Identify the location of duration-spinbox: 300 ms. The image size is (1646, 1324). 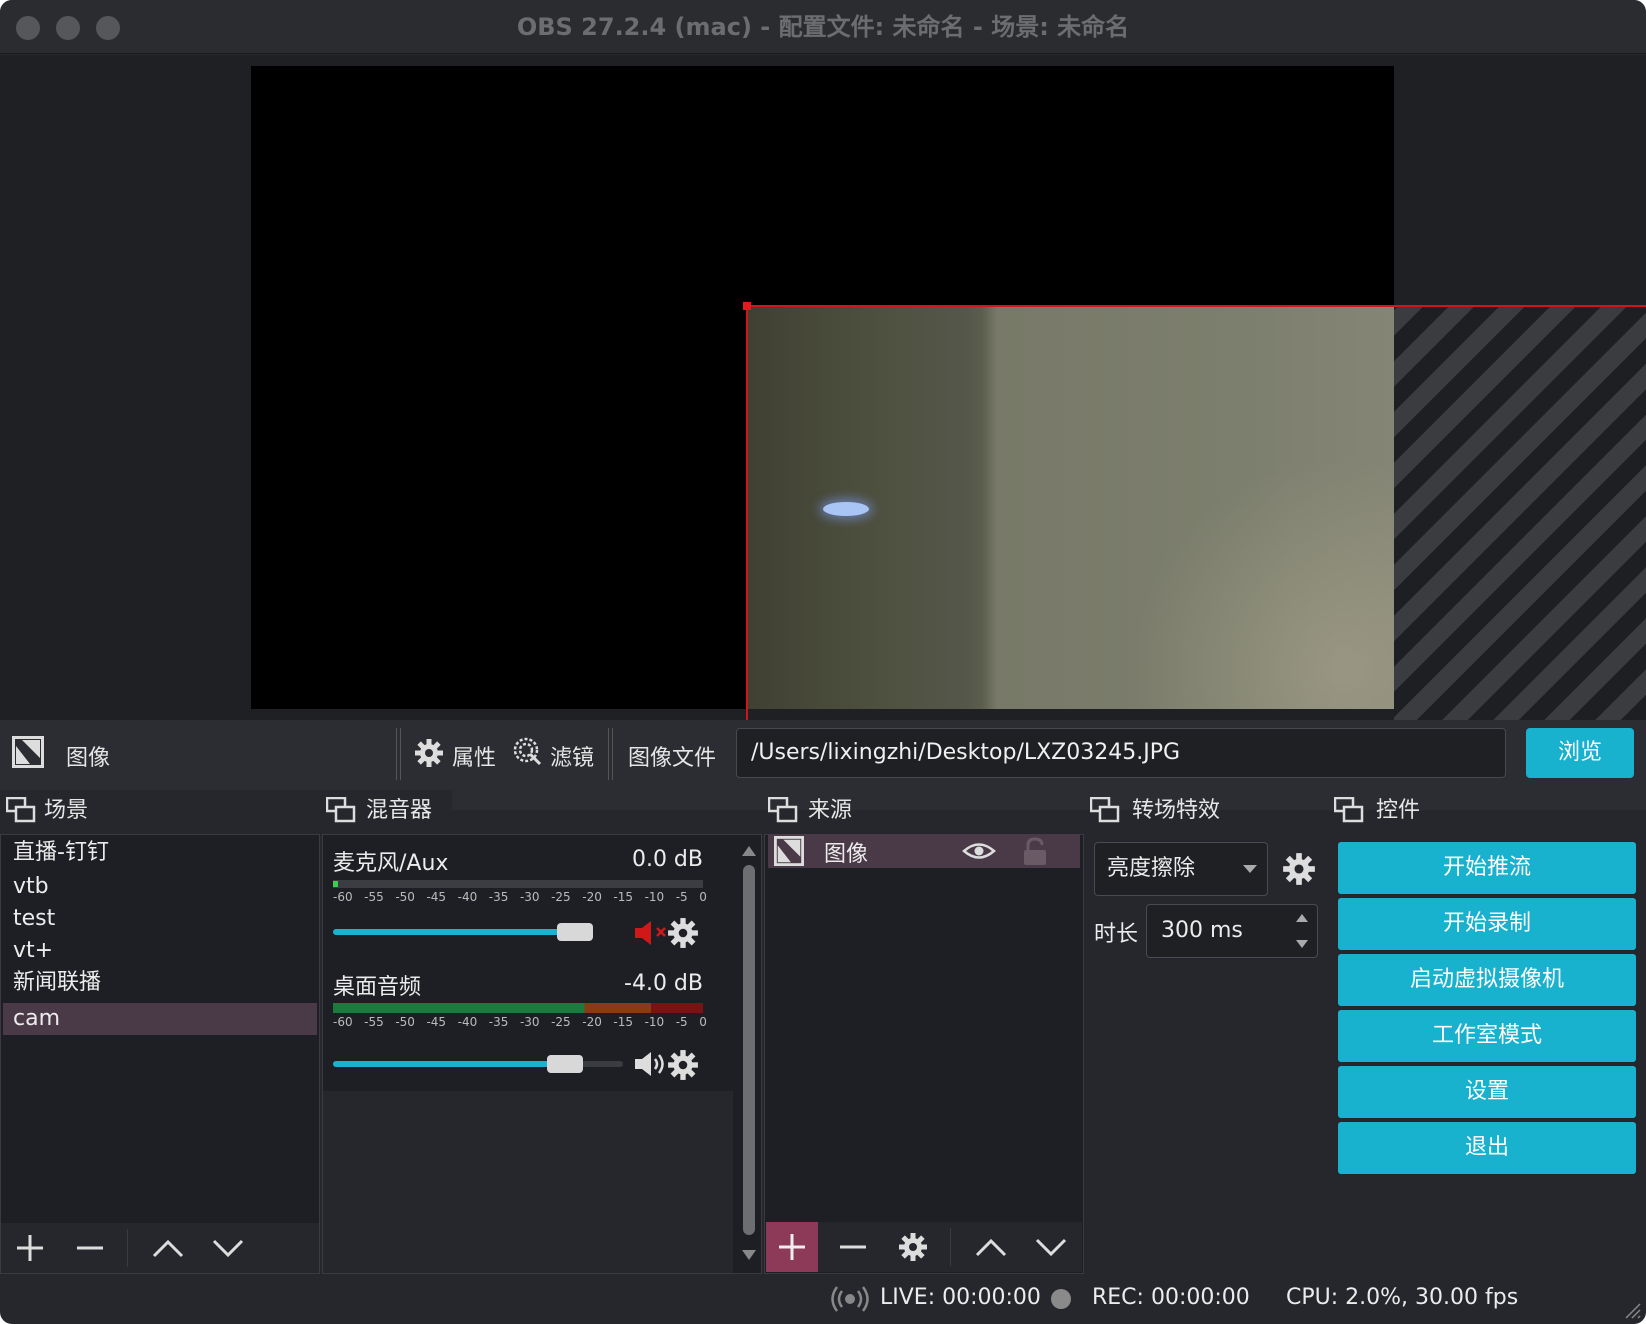
(1232, 931).